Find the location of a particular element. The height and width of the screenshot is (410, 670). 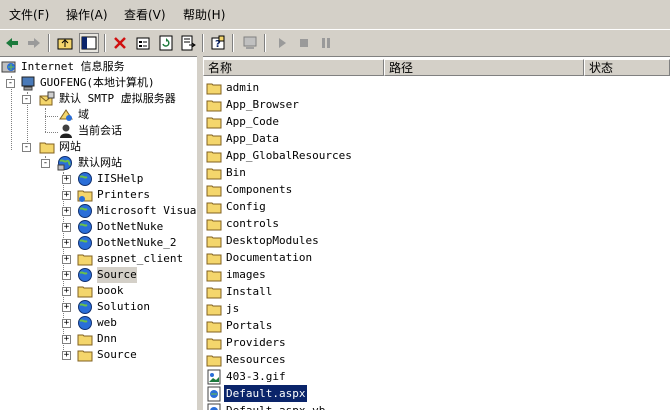

tree-node-microsoft-visual: + Microsoft Visual is located at coordinates (98, 211).